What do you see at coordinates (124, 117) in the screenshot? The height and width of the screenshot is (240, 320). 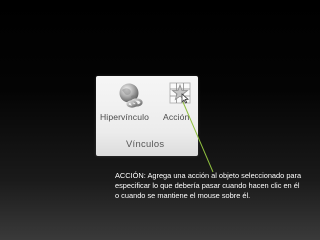 I see `hyperlink-button-label: Hipervínculo` at bounding box center [124, 117].